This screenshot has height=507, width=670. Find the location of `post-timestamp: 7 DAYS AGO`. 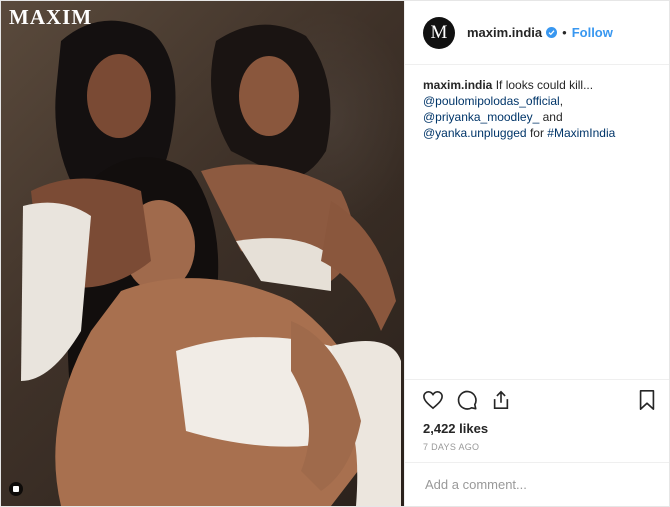

post-timestamp: 7 DAYS AGO is located at coordinates (537, 449).